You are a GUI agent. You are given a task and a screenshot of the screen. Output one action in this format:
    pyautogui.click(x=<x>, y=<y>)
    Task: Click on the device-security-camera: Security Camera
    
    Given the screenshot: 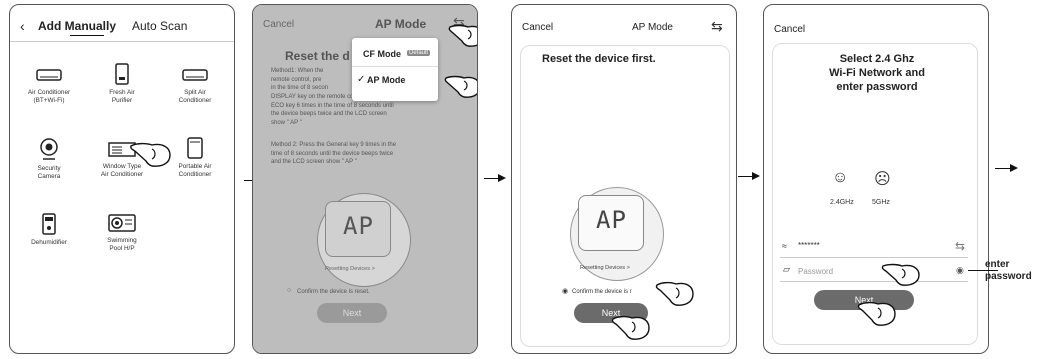 What is the action you would take?
    pyautogui.click(x=49, y=159)
    